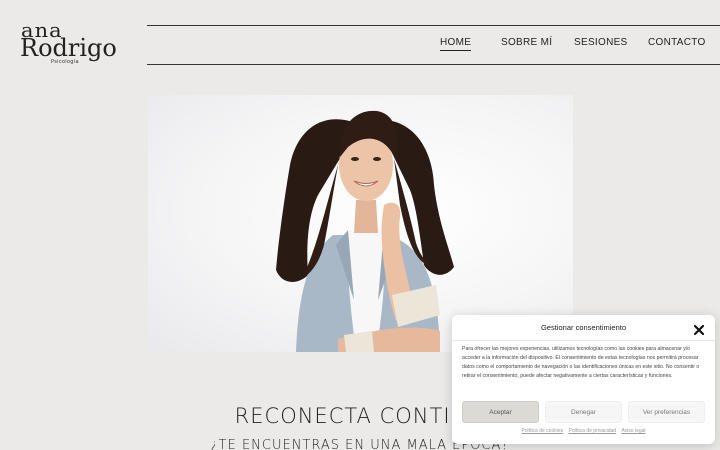  I want to click on view-preferences-button: Ver preferencias, so click(666, 412).